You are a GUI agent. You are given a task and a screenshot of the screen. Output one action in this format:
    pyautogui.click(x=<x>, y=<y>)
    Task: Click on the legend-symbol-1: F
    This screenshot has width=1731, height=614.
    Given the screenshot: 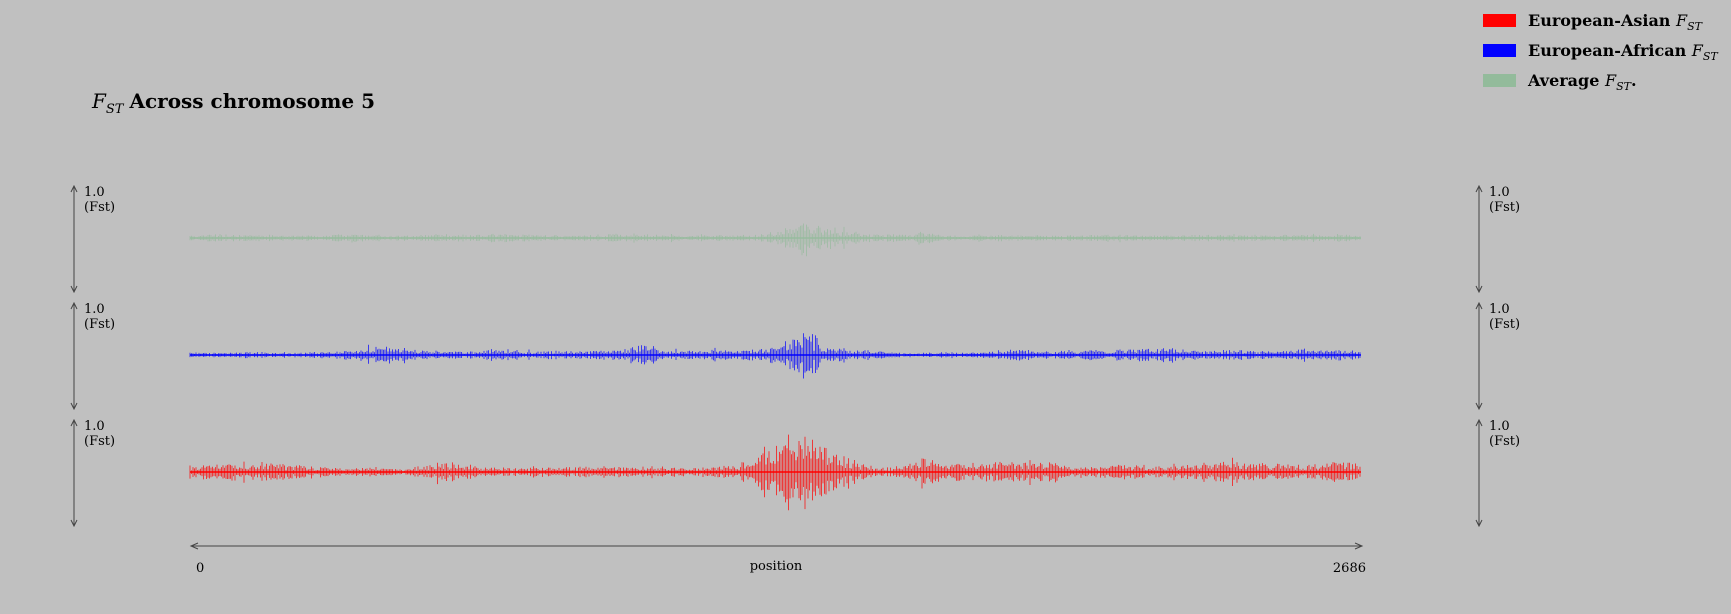 What is the action you would take?
    pyautogui.click(x=1697, y=50)
    